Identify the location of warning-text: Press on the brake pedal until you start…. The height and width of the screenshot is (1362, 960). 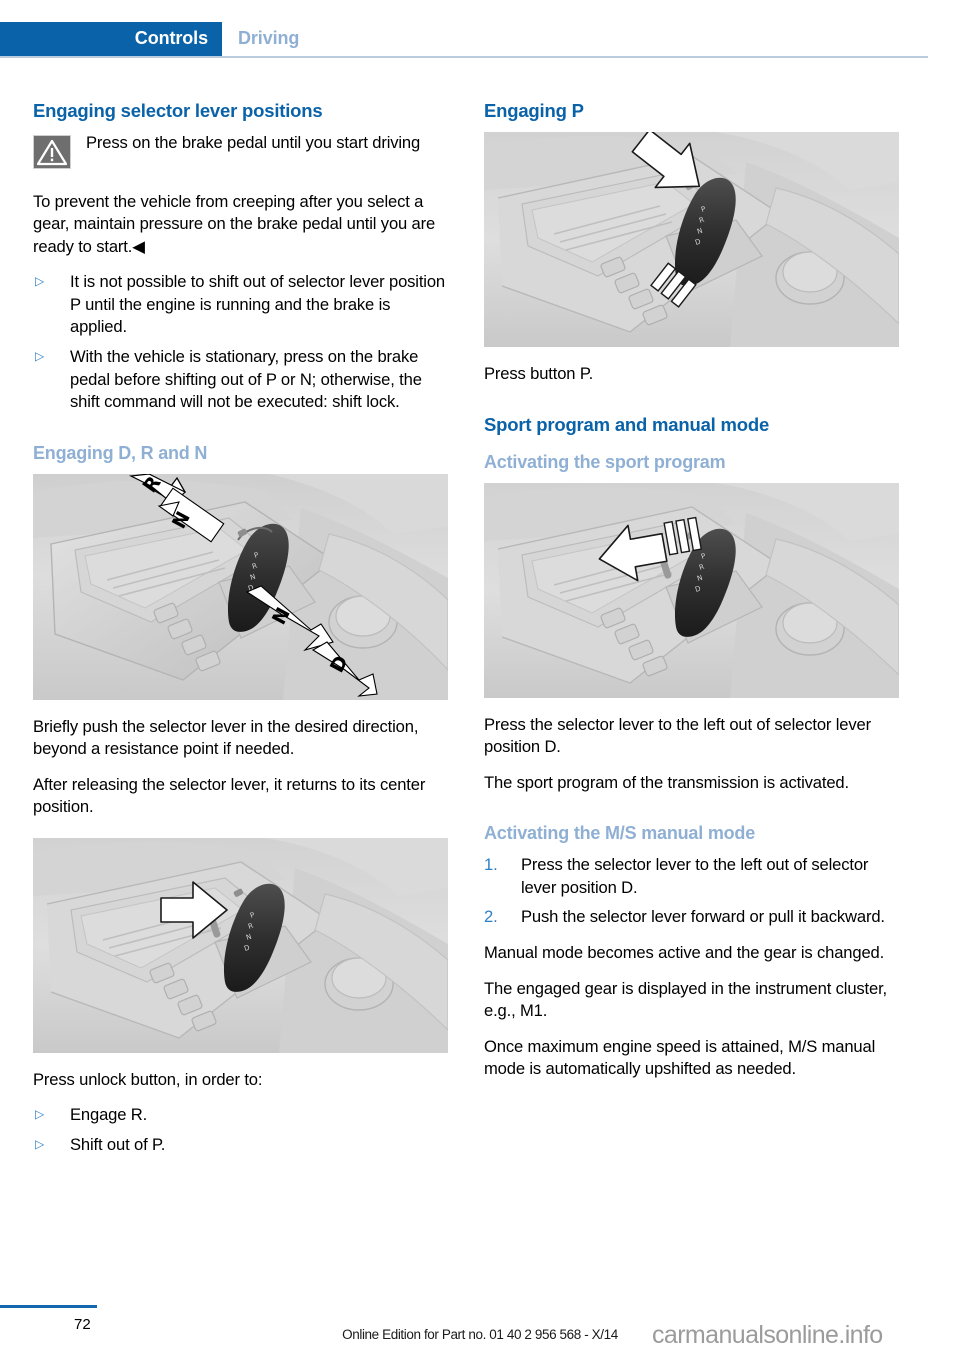
(253, 142).